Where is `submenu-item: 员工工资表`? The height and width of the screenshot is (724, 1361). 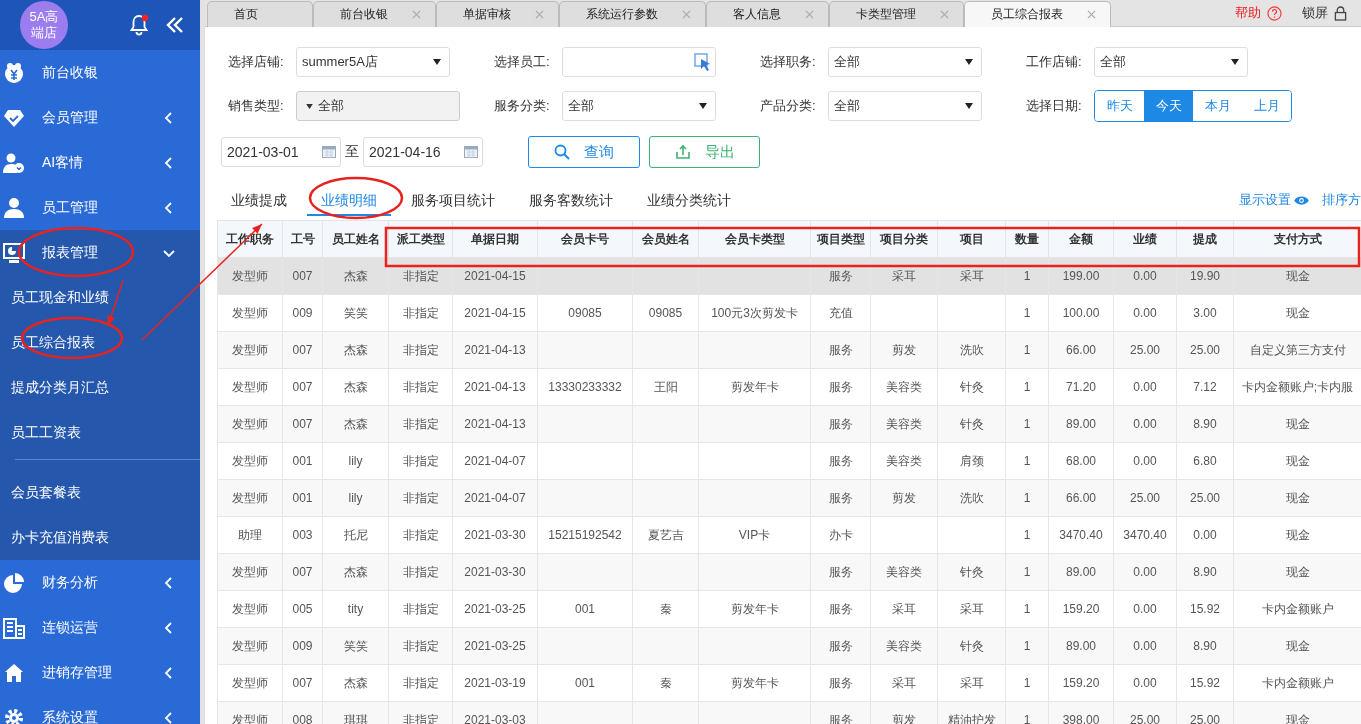
submenu-item: 员工工资表 is located at coordinates (100, 432).